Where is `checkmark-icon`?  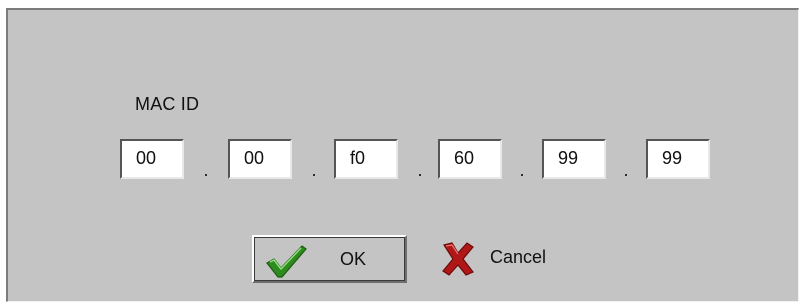
checkmark-icon is located at coordinates (286, 261).